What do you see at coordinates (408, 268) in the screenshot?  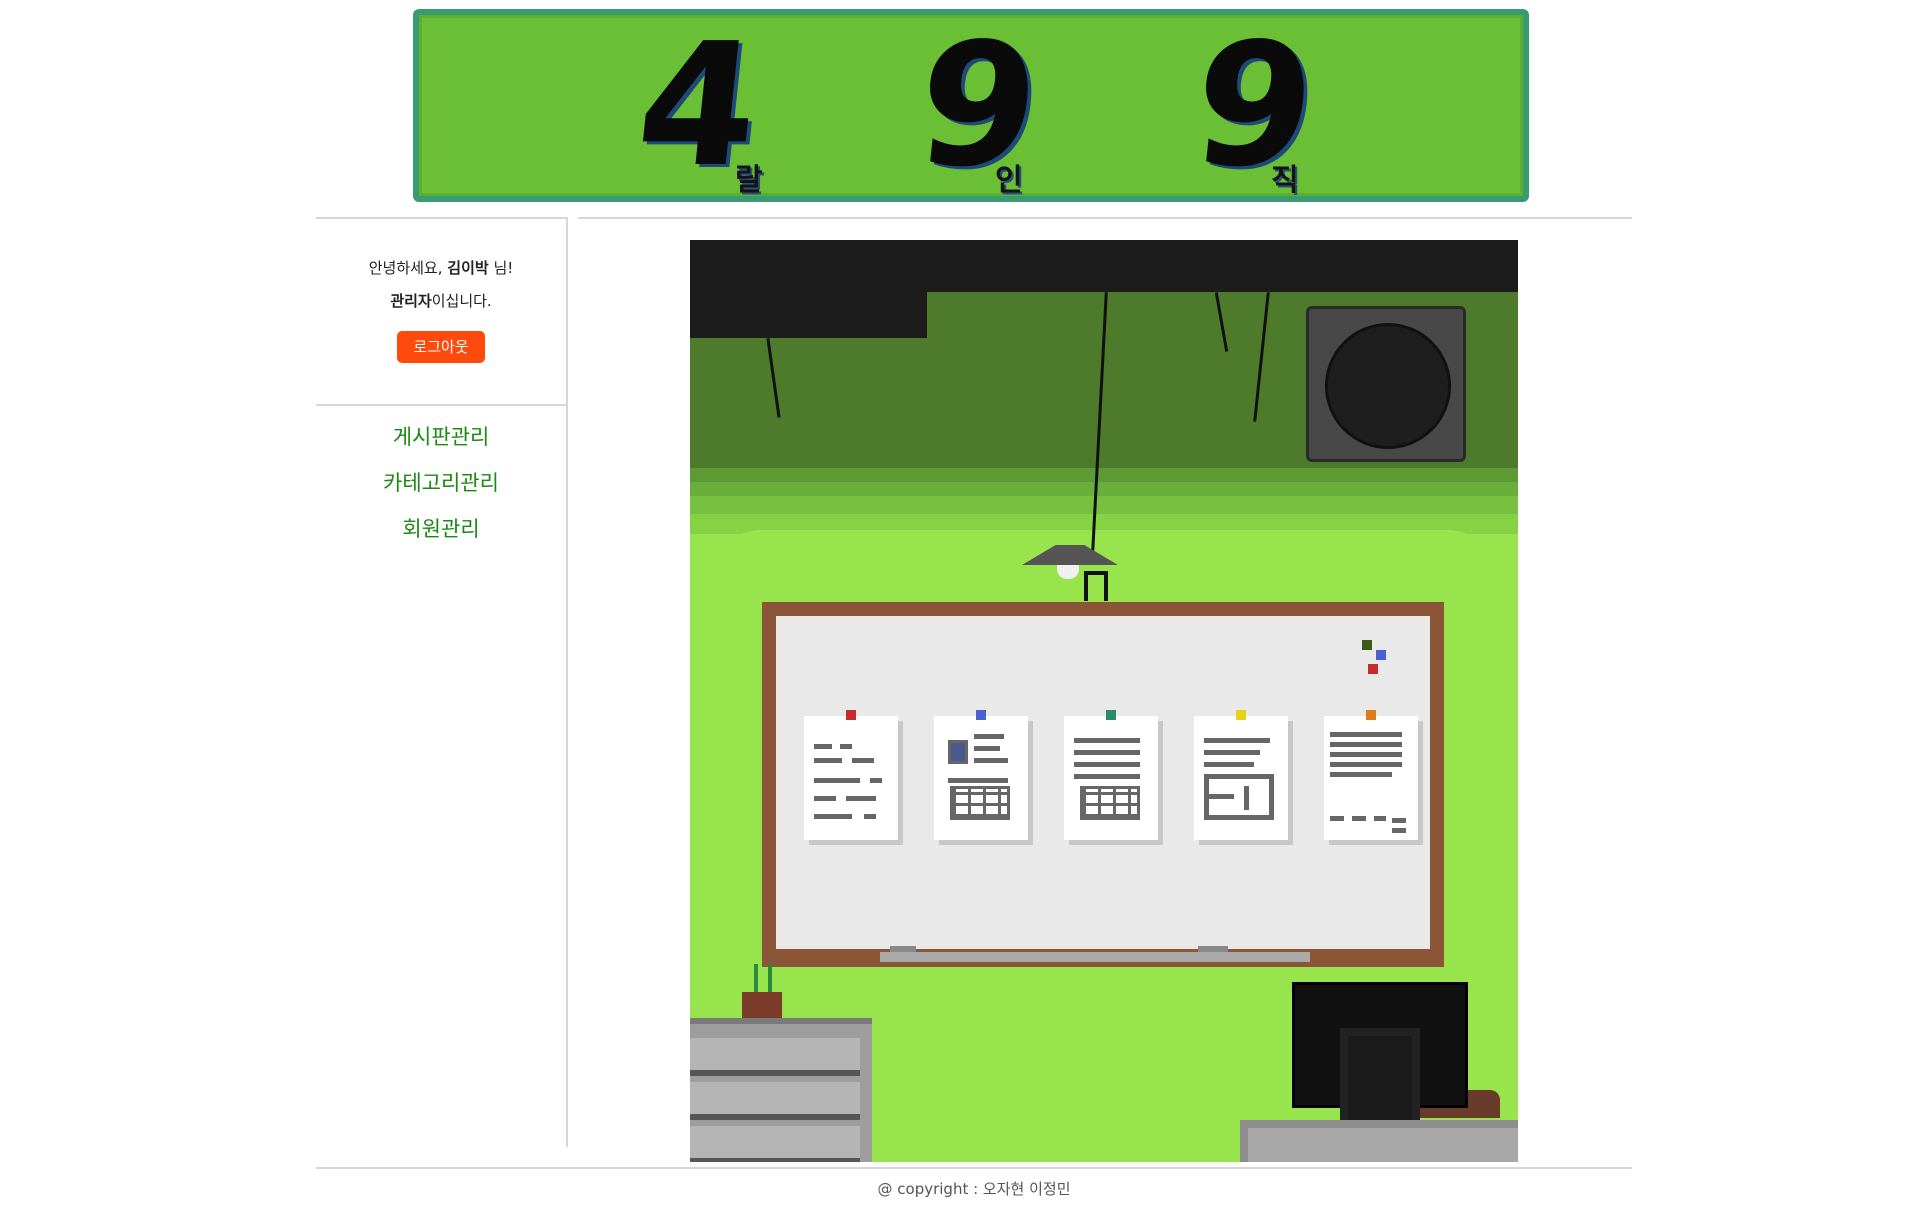 I see `greeting-prefix: 안녕하세요,` at bounding box center [408, 268].